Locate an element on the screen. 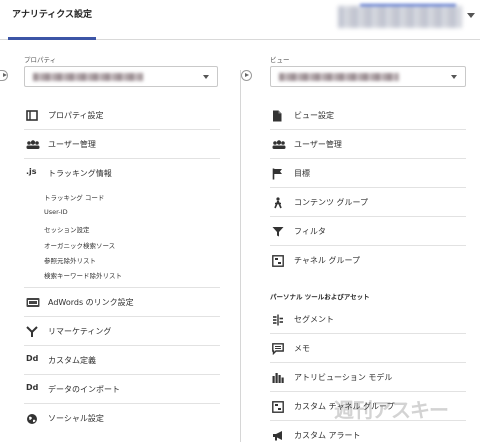 Image resolution: width=480 pixels, height=442 pixels. tab-analytics-settings: アナリティクス設定 is located at coordinates (52, 24).